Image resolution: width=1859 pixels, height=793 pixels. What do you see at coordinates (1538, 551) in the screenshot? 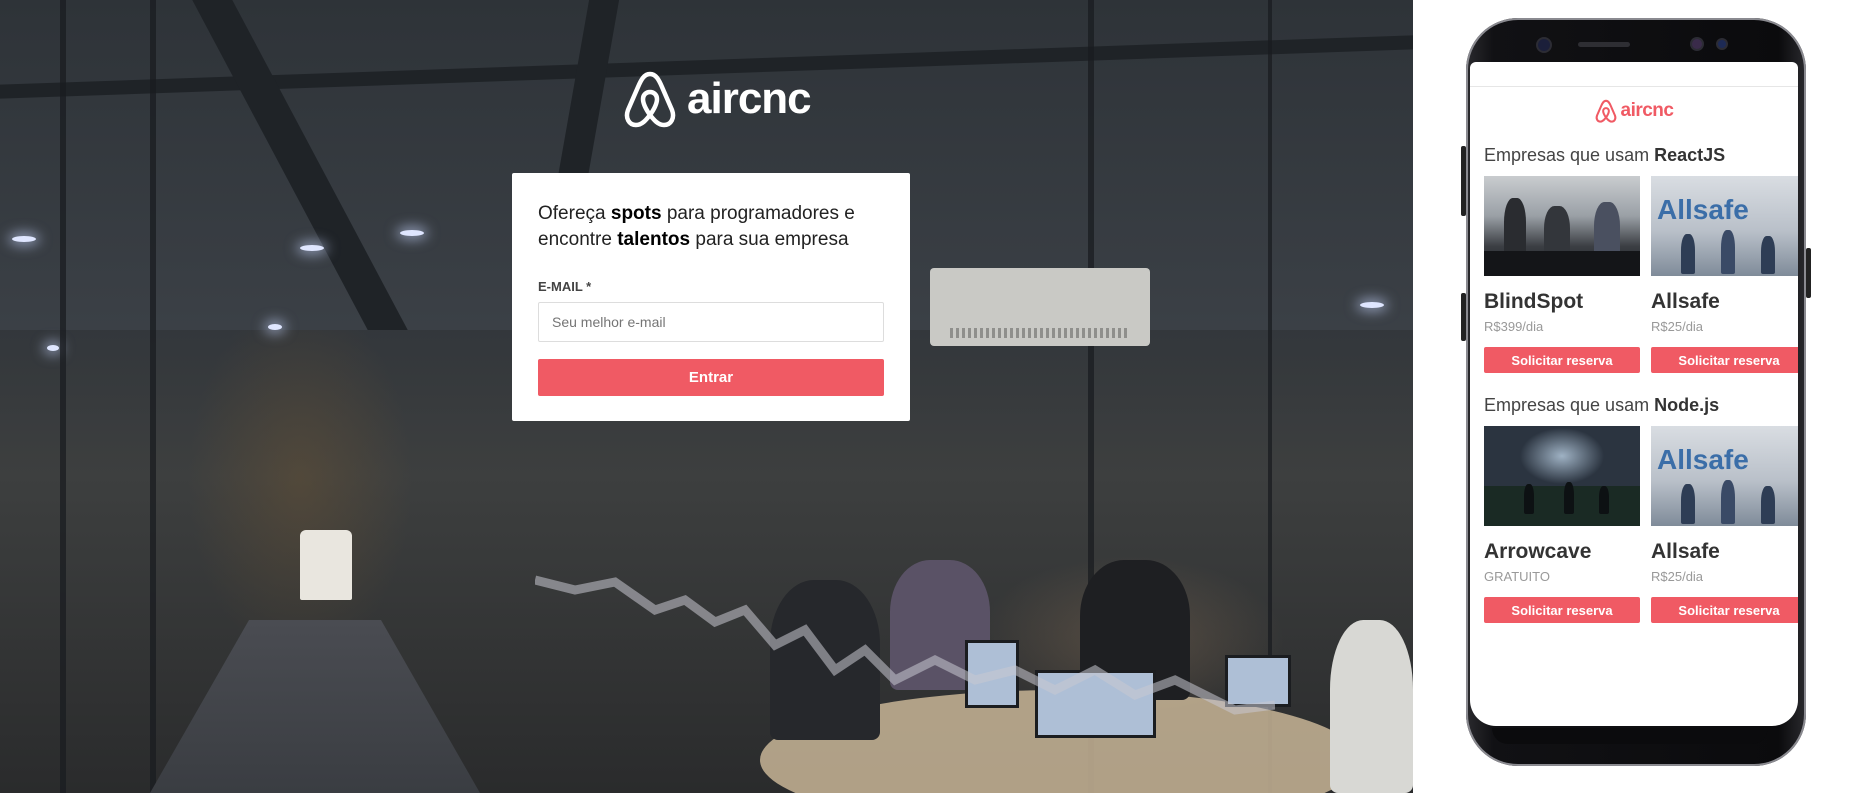
I see `spot-company: Arrowcave` at bounding box center [1538, 551].